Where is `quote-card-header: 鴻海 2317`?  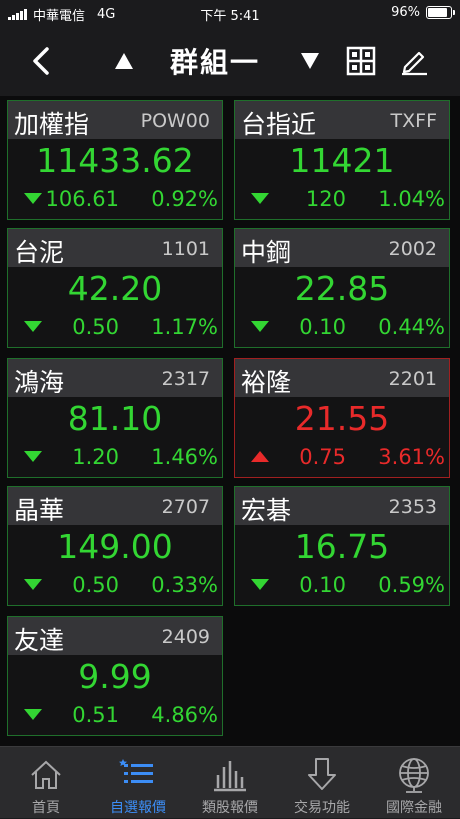 quote-card-header: 鴻海 2317 is located at coordinates (115, 378).